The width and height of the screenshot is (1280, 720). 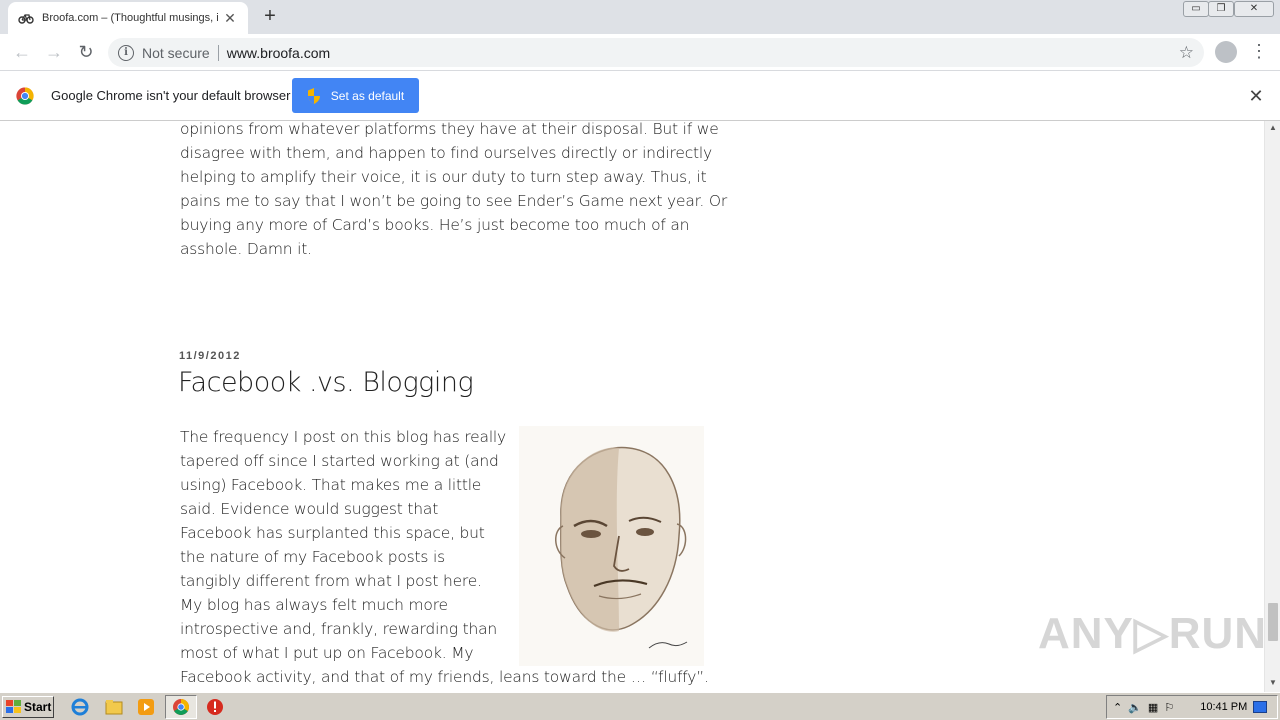 What do you see at coordinates (80, 707) in the screenshot?
I see `internet-explorer-icon` at bounding box center [80, 707].